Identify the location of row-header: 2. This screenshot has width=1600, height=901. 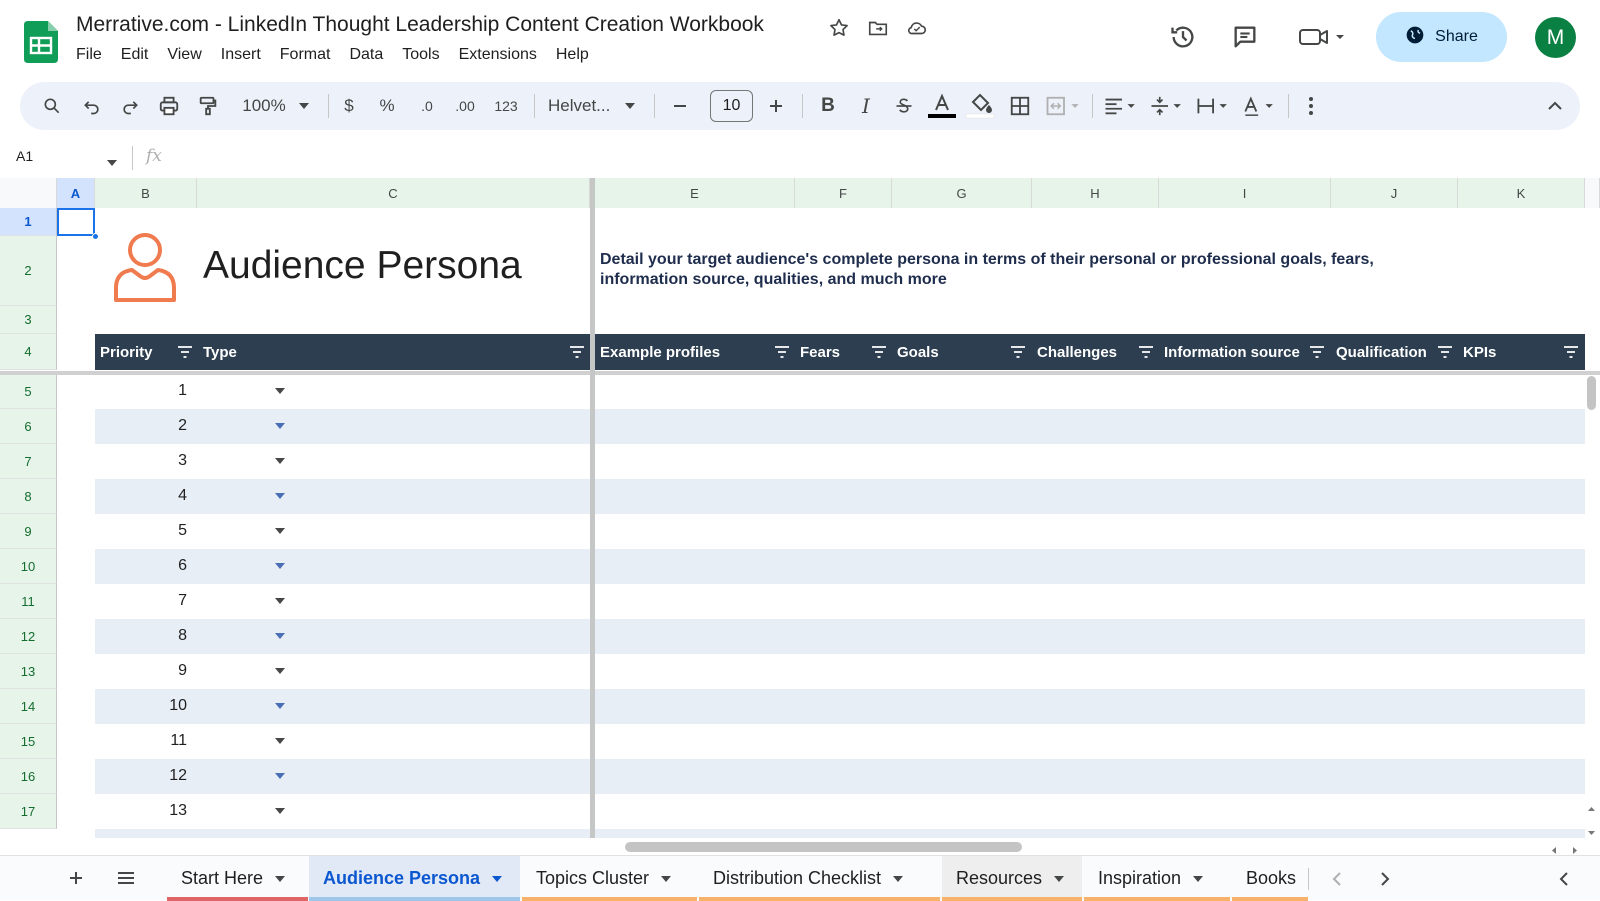
(28, 271).